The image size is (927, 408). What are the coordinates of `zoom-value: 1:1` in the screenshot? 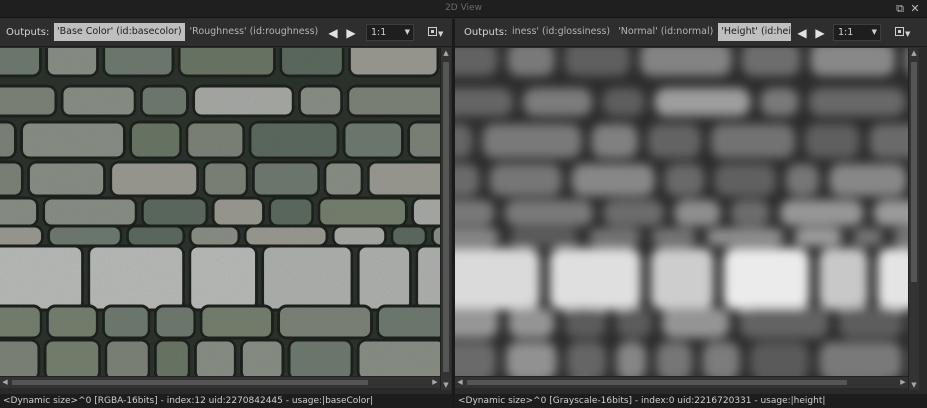 It's located at (379, 32).